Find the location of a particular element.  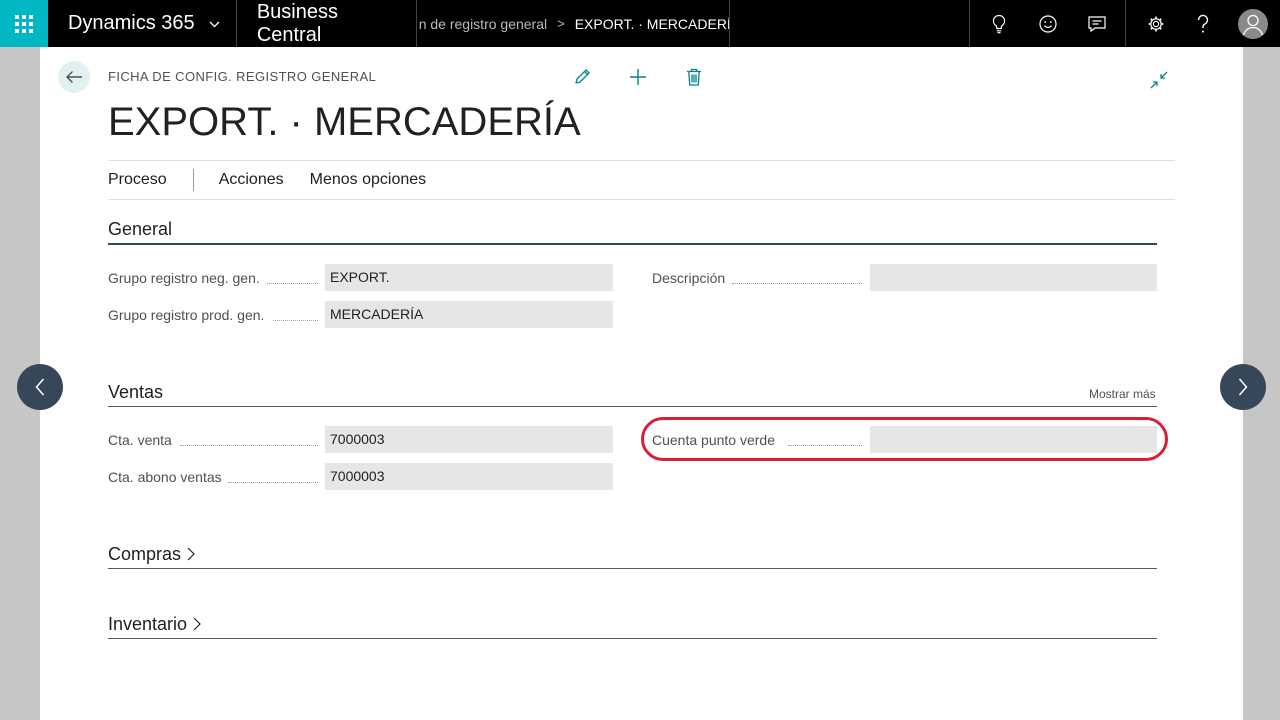

description-label: Descripción is located at coordinates (689, 278).